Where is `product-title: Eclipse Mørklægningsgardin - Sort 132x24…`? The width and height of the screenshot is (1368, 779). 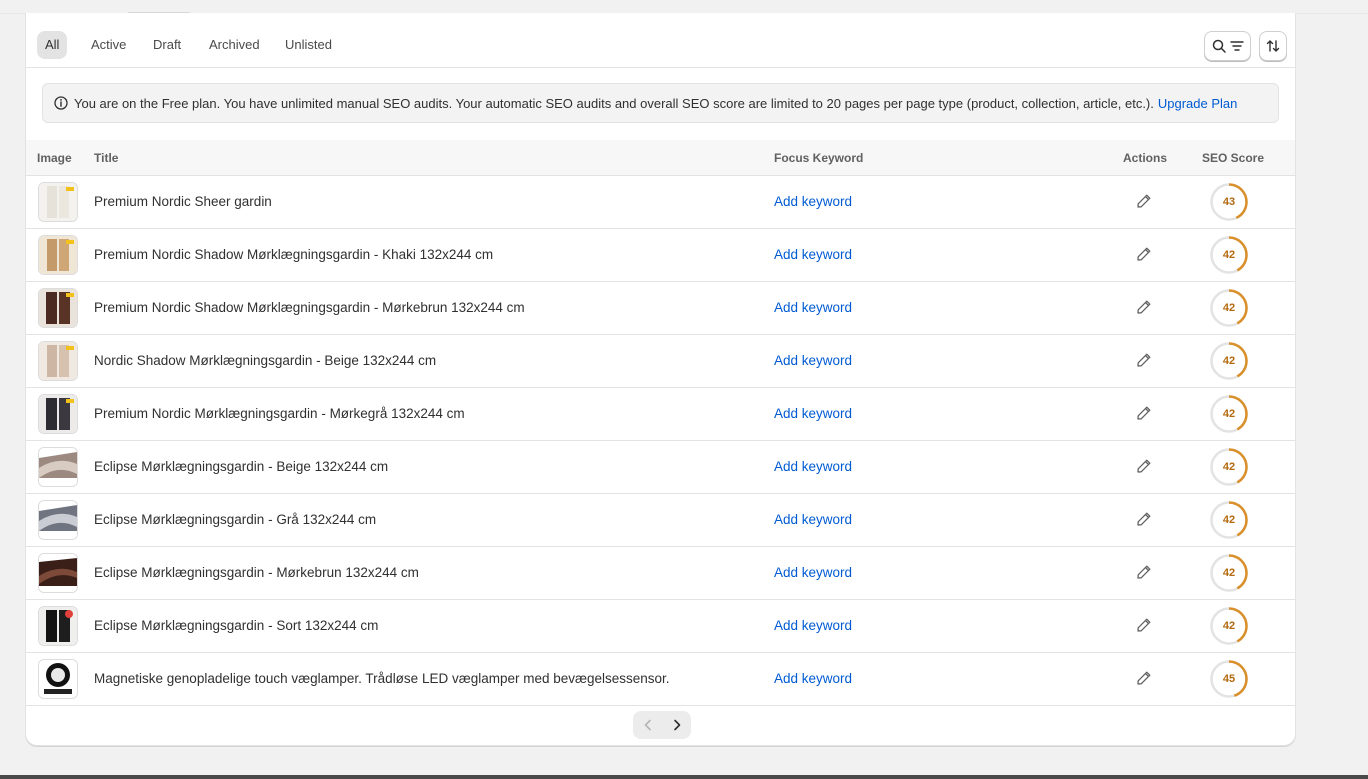 product-title: Eclipse Mørklægningsgardin - Sort 132x24… is located at coordinates (236, 625).